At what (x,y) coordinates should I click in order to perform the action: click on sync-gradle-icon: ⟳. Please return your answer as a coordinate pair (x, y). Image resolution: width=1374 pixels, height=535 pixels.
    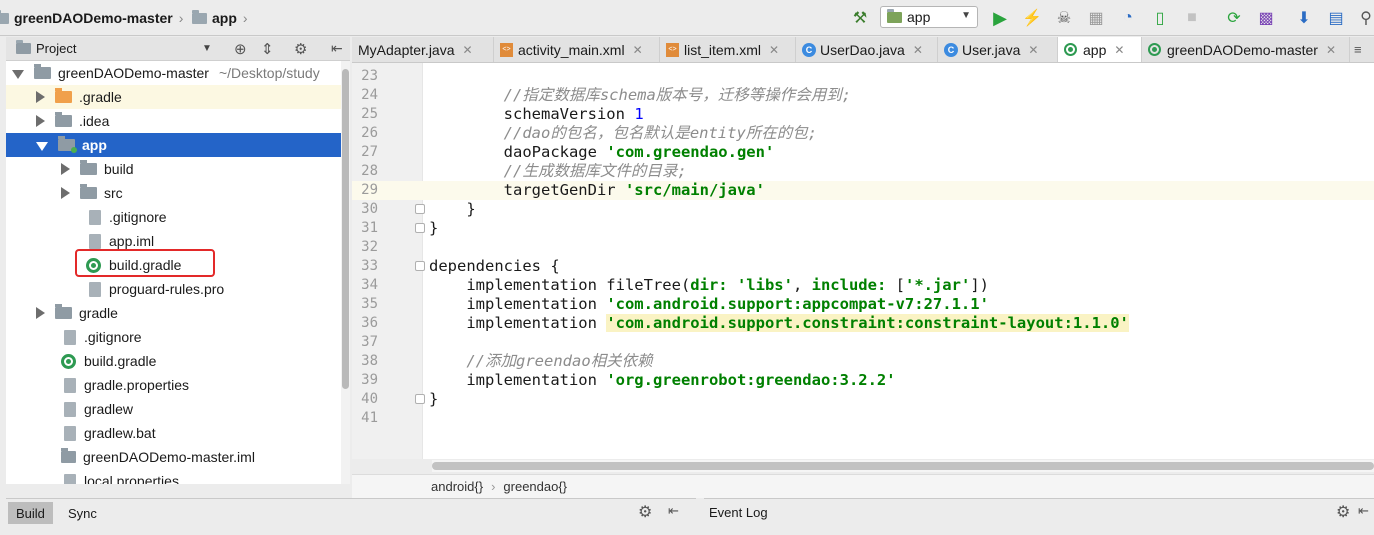
    Looking at the image, I should click on (1234, 18).